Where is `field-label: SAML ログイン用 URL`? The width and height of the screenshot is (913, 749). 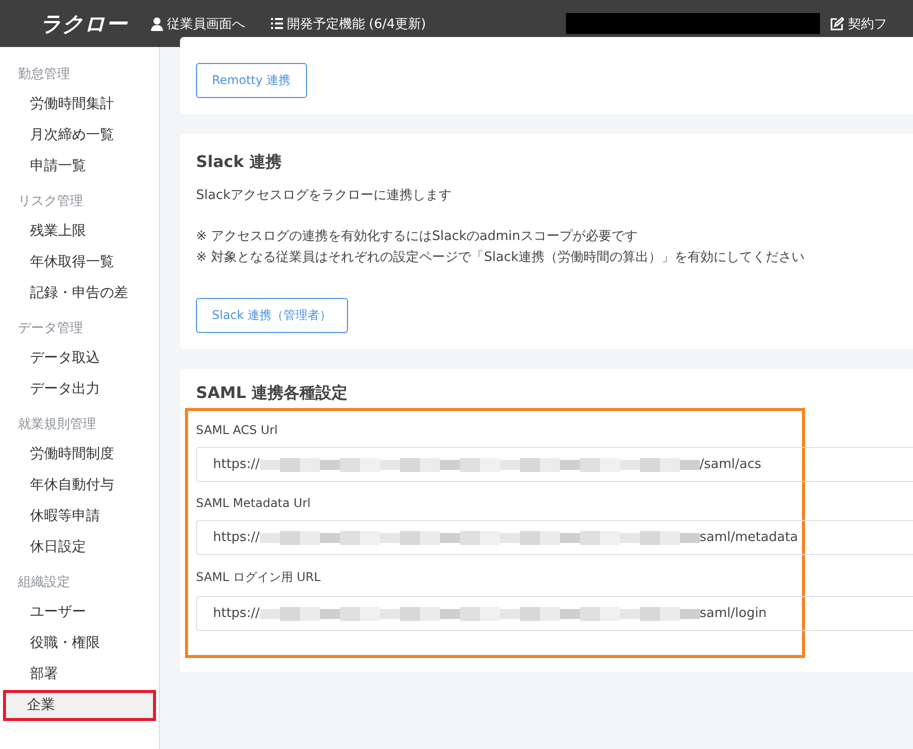
field-label: SAML ログイン用 URL is located at coordinates (259, 577).